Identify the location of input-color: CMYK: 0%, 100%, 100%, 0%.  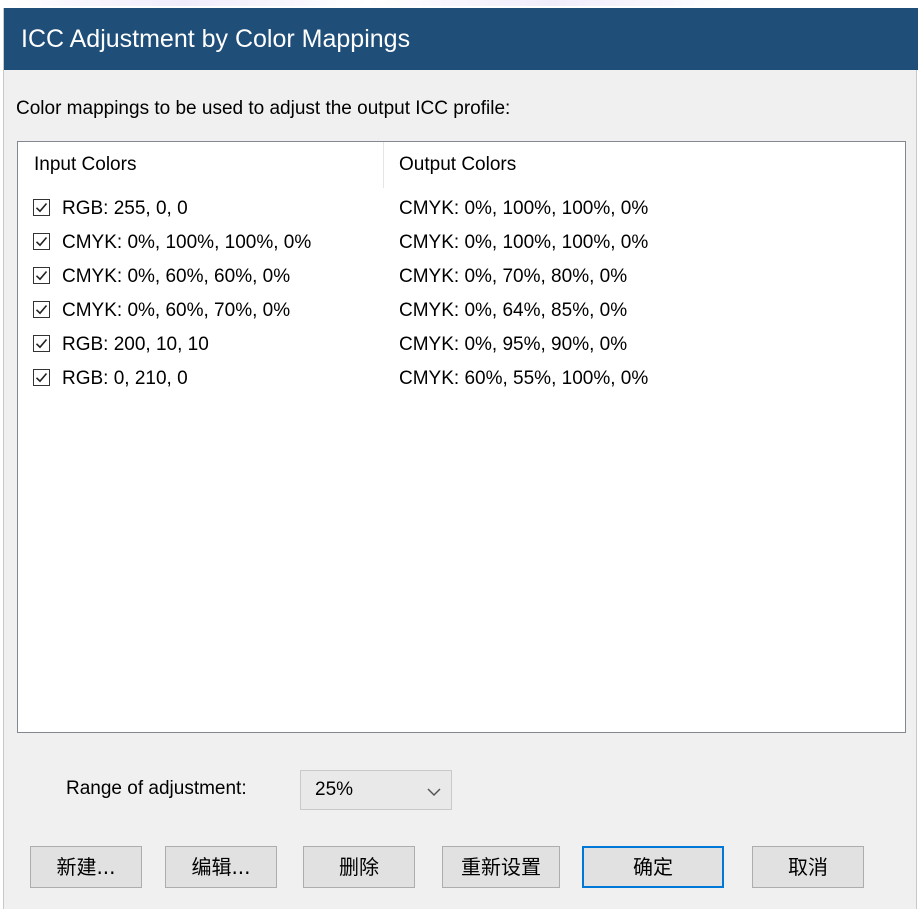
(187, 242).